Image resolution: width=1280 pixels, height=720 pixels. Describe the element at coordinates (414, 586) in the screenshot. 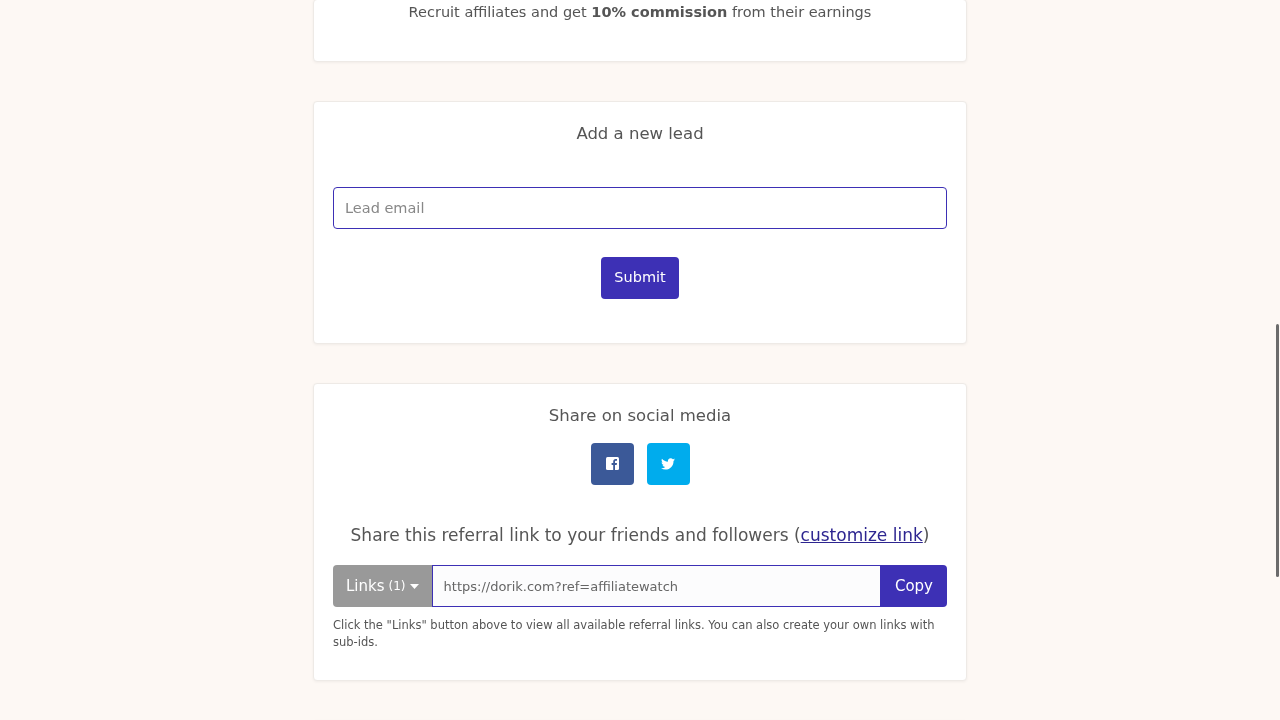

I see `caret-icon` at that location.